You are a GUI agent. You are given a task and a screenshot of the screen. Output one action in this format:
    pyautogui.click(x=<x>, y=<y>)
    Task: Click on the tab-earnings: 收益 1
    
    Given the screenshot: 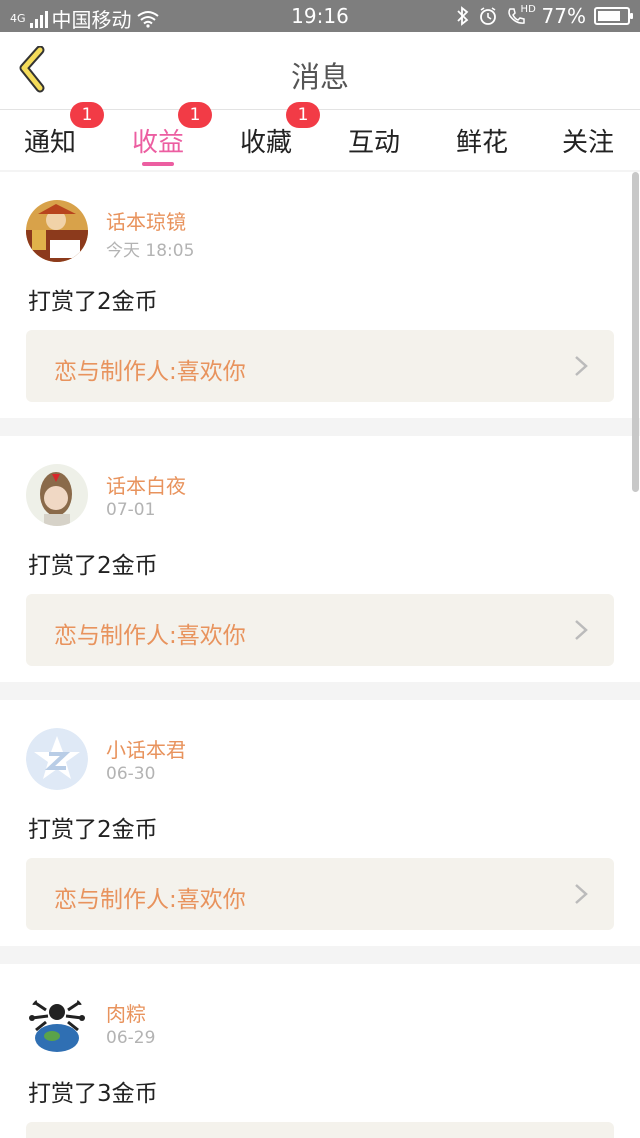 What is the action you would take?
    pyautogui.click(x=160, y=136)
    